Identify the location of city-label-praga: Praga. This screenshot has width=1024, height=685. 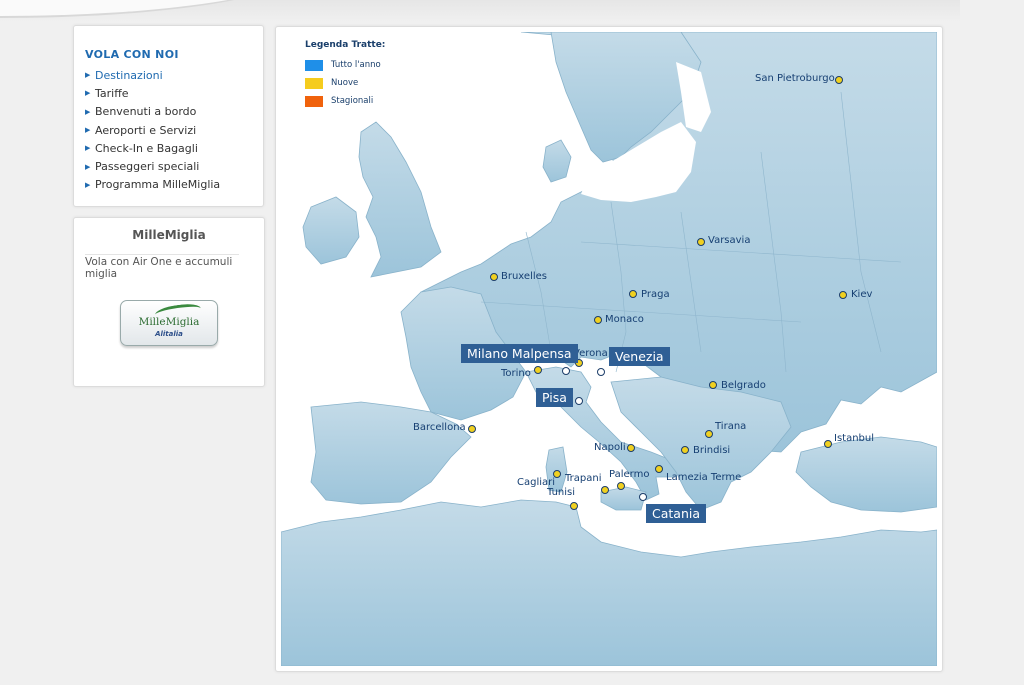
(655, 294).